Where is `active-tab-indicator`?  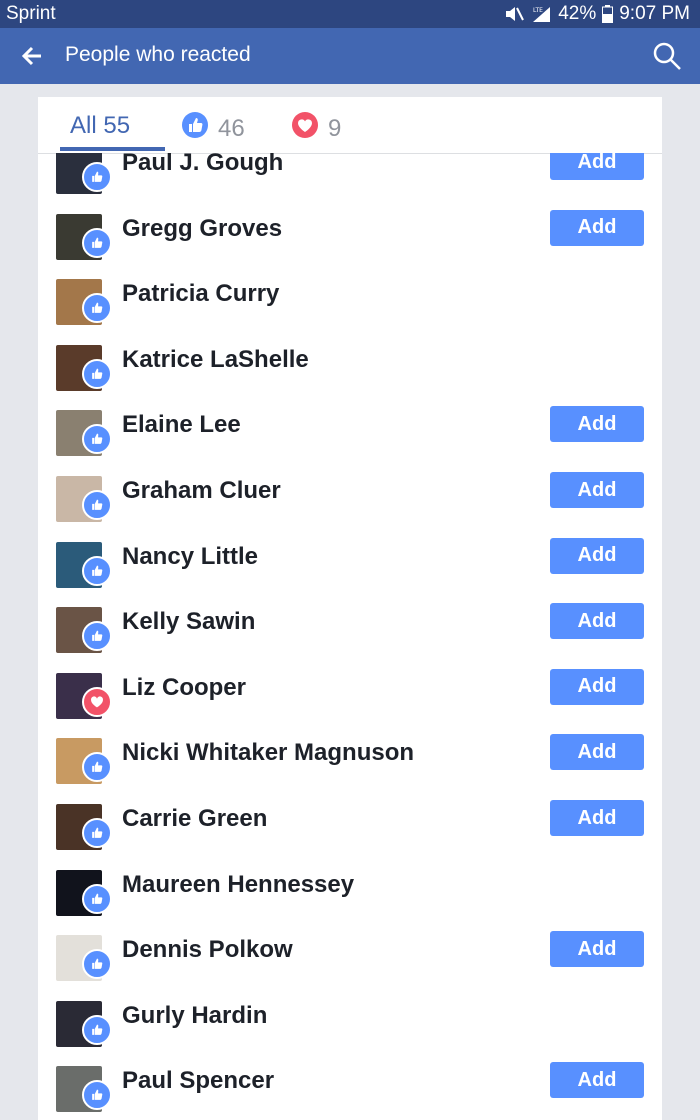 active-tab-indicator is located at coordinates (112, 149).